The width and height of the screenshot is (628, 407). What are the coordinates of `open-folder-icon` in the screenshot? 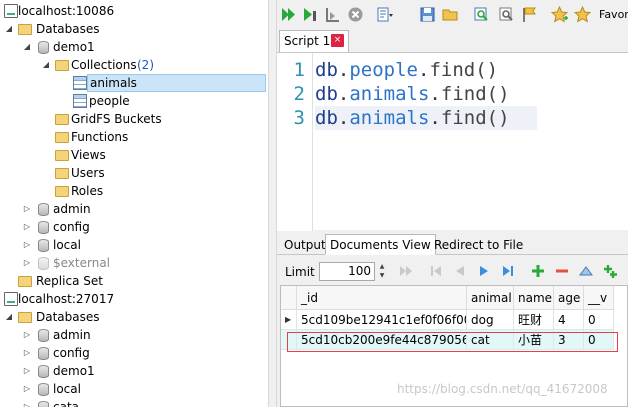 It's located at (450, 14).